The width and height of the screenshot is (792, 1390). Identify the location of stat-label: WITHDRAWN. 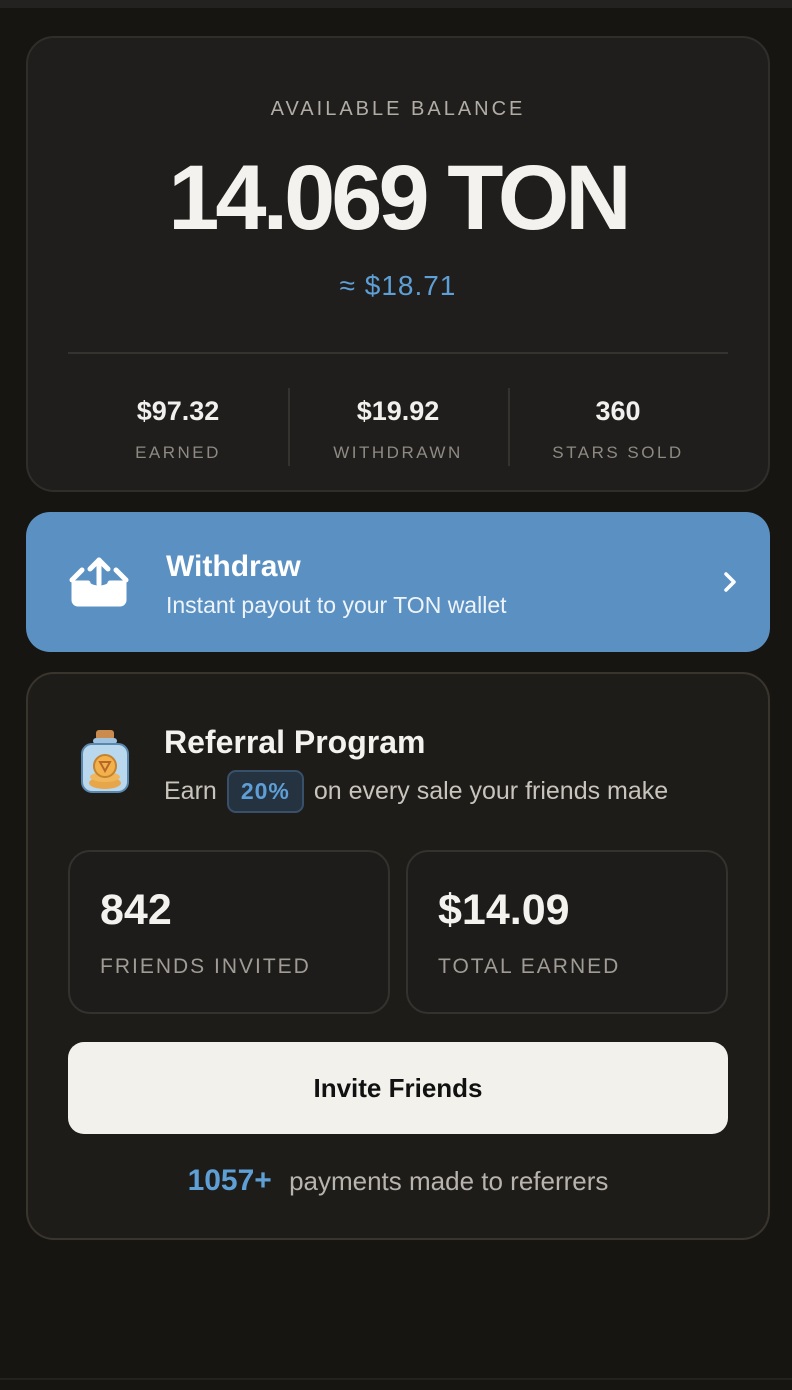
(398, 452).